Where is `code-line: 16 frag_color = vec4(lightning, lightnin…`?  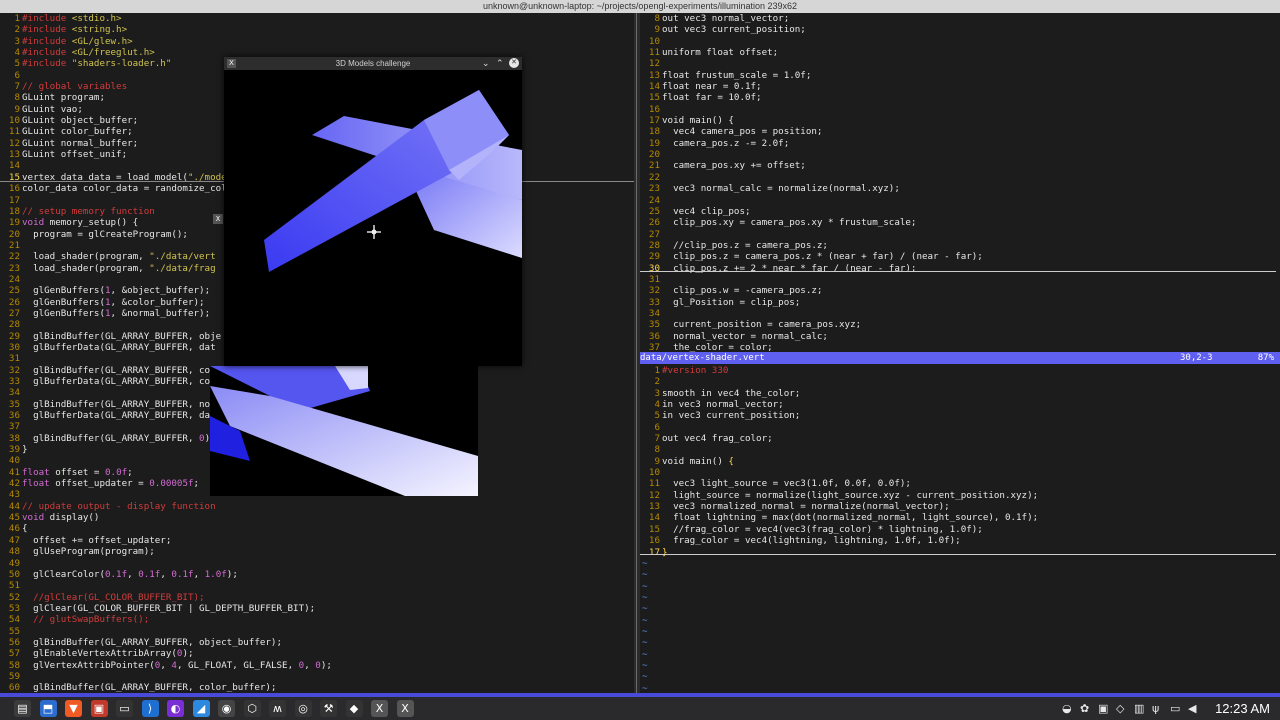 code-line: 16 frag_color = vec4(lightning, lightnin… is located at coordinates (960, 540).